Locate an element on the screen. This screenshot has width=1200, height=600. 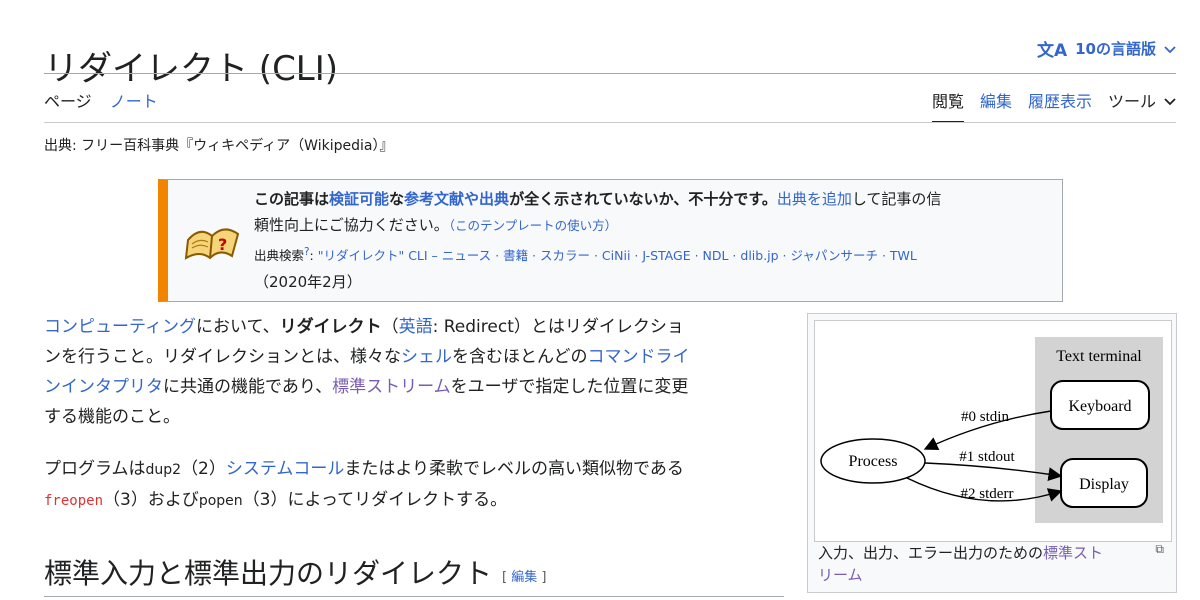
enlarge-icon: ⧉ is located at coordinates (1159, 549).